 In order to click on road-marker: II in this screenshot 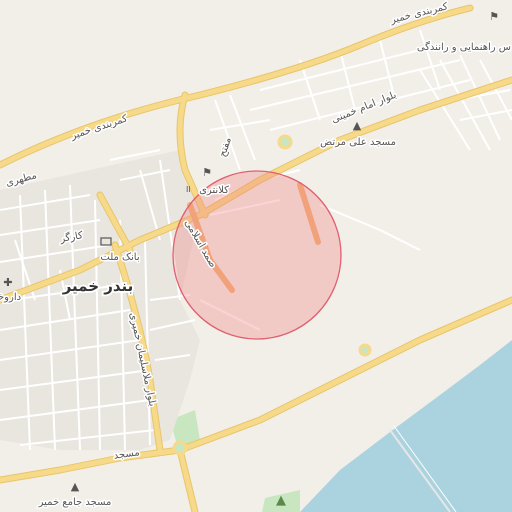, I will do `click(188, 189)`.